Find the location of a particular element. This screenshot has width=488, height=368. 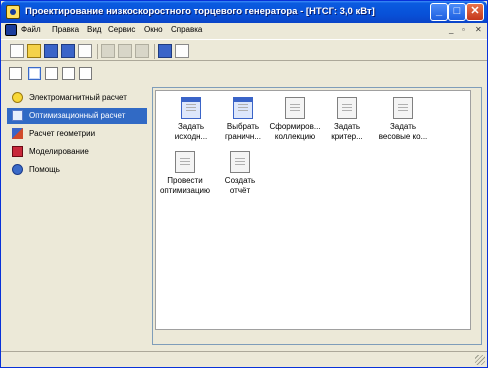

minimize-button: _ is located at coordinates (439, 12).